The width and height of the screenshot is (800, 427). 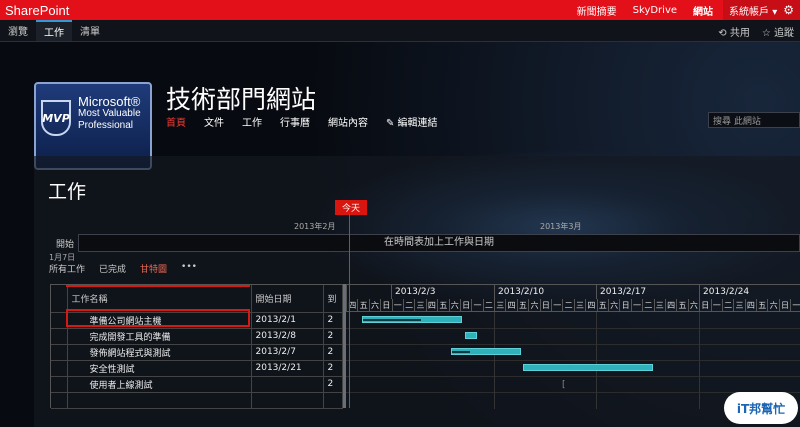 What do you see at coordinates (753, 10) in the screenshot?
I see `account-label: 系統帳戶 ▾` at bounding box center [753, 10].